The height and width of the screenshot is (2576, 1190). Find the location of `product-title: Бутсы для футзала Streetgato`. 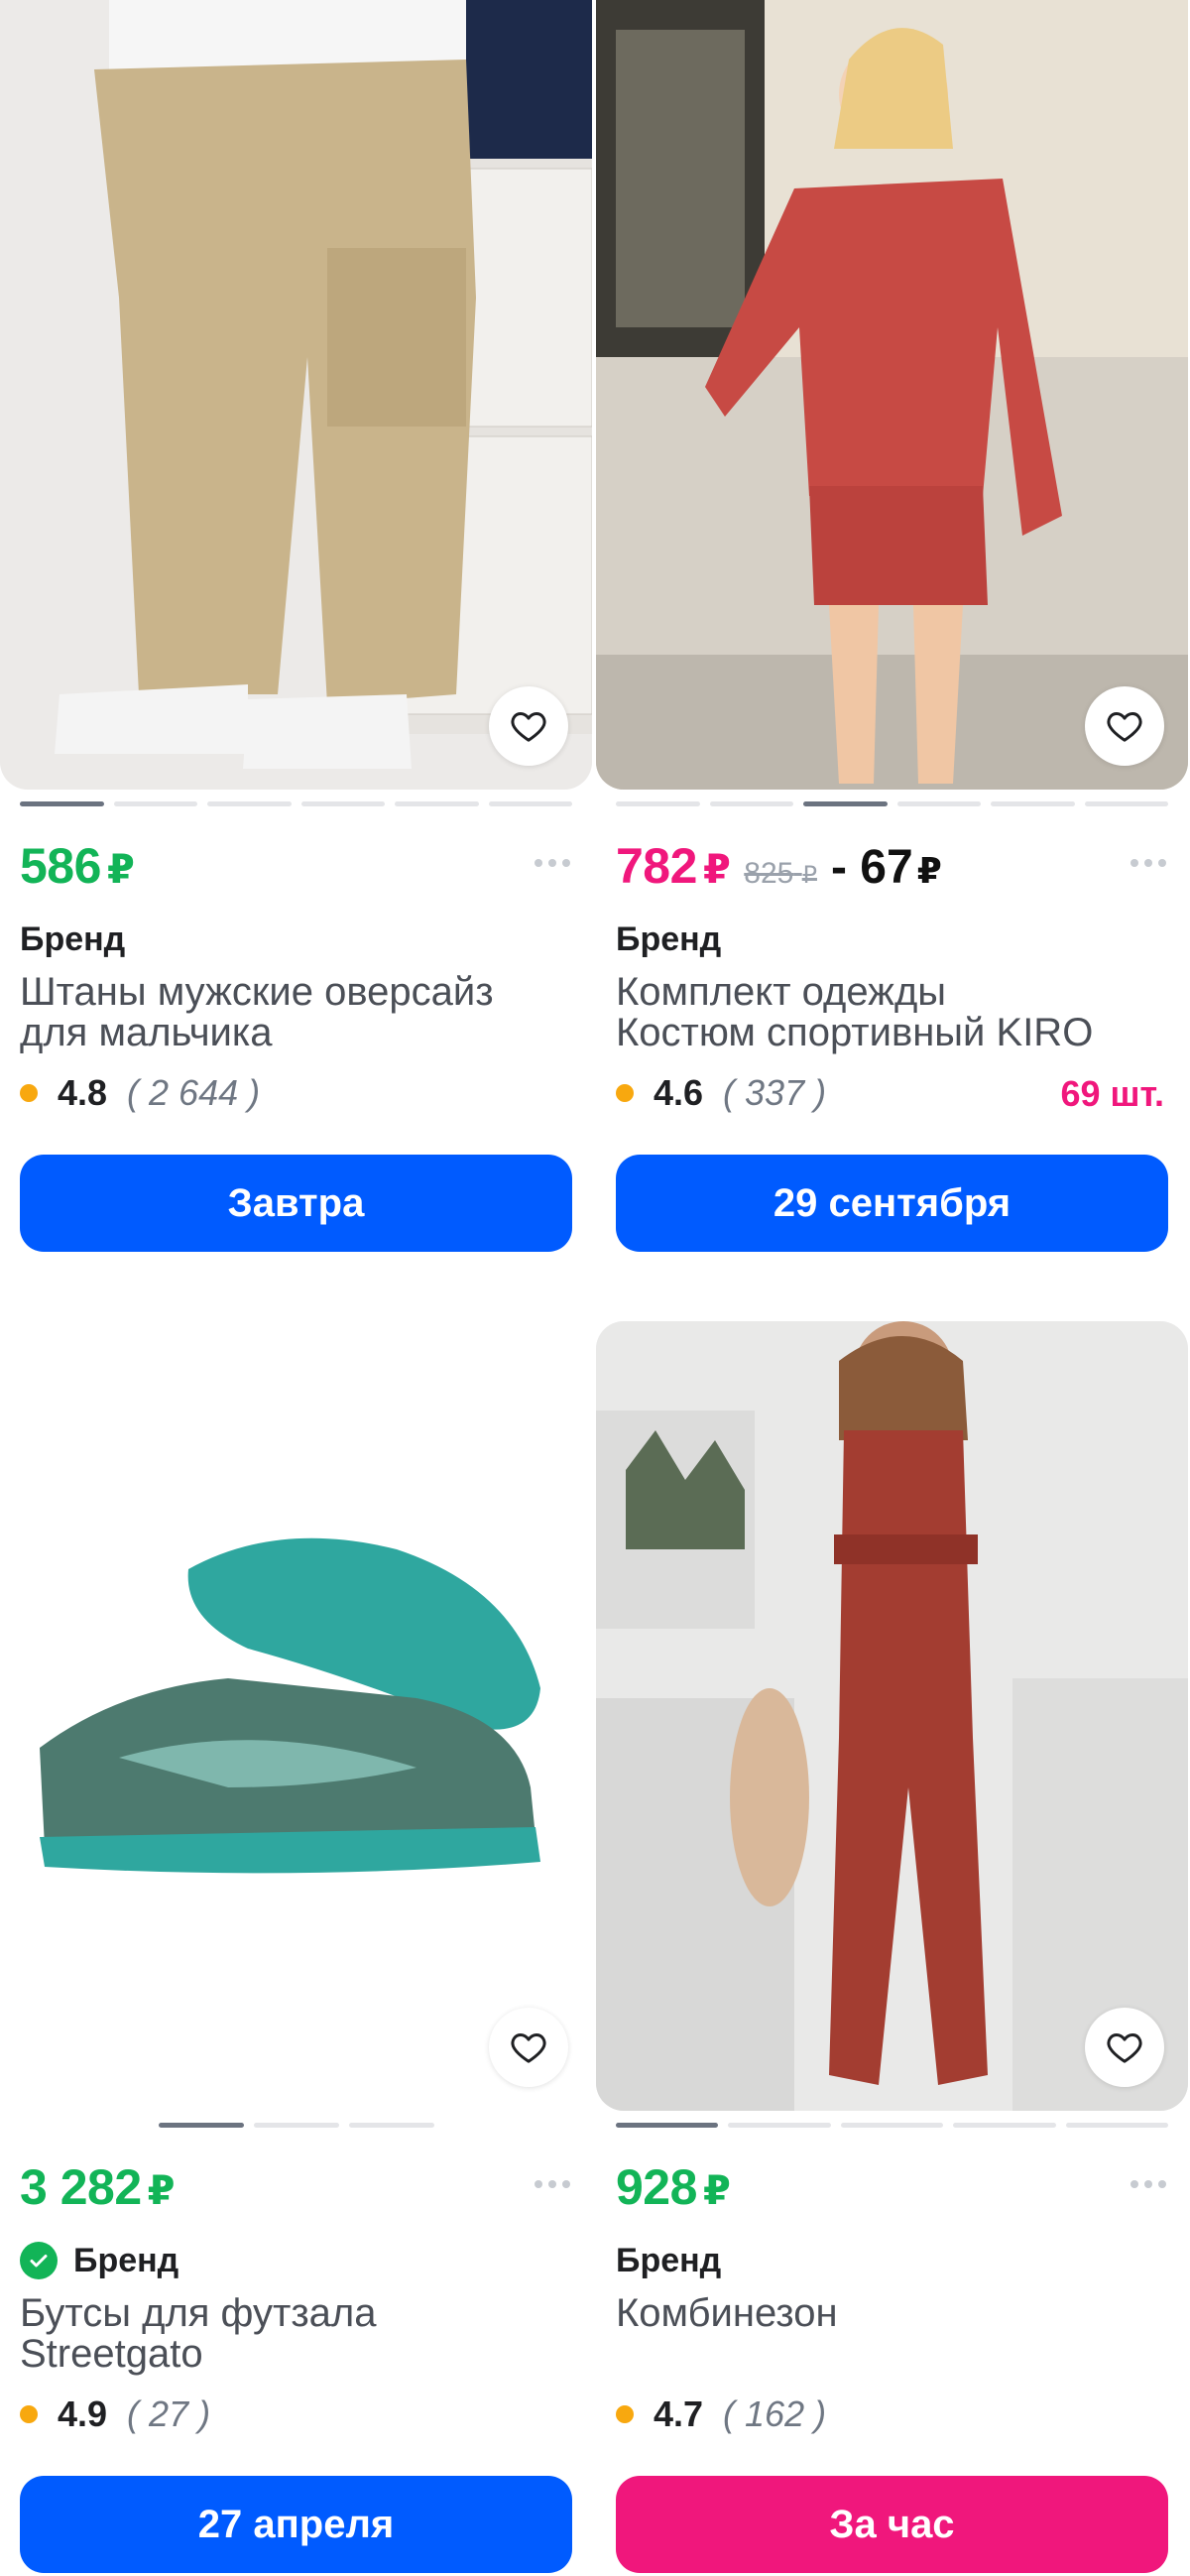

product-title: Бутсы для футзала Streetgato is located at coordinates (296, 2331).